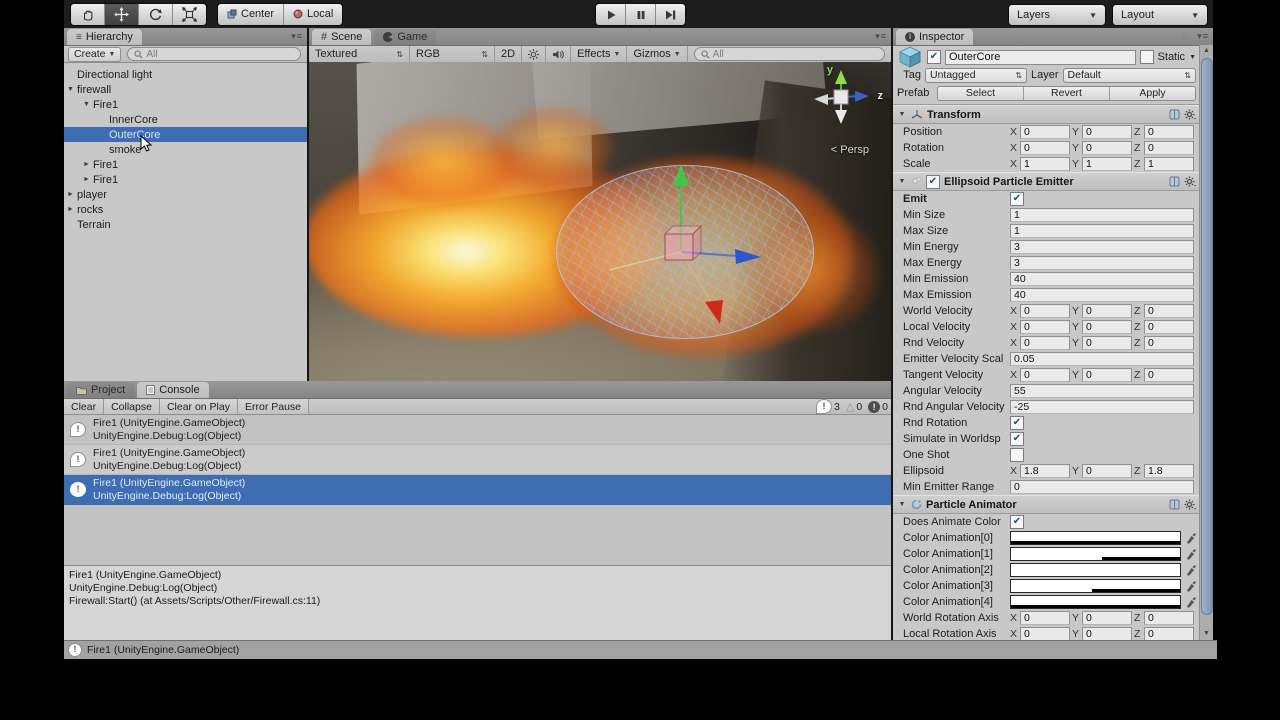 Image resolution: width=1280 pixels, height=720 pixels. Describe the element at coordinates (1045, 132) in the screenshot. I see `position-x-field: 0` at that location.